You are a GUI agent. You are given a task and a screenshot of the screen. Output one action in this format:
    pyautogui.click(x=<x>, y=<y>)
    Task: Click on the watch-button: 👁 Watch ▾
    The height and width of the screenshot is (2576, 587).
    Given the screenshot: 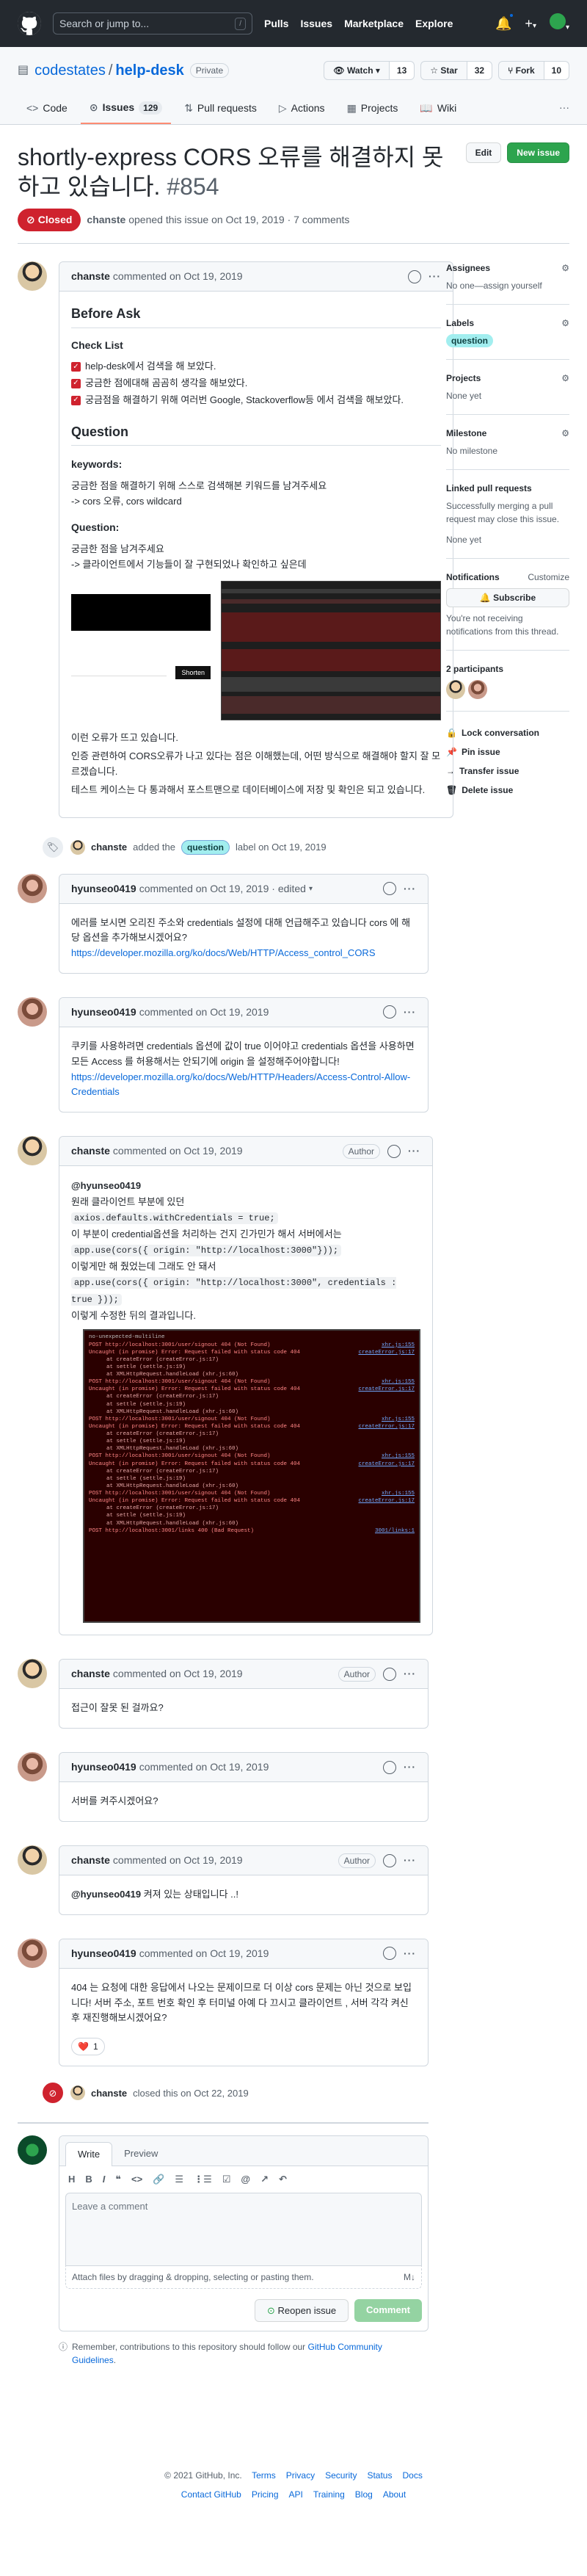 What is the action you would take?
    pyautogui.click(x=357, y=70)
    